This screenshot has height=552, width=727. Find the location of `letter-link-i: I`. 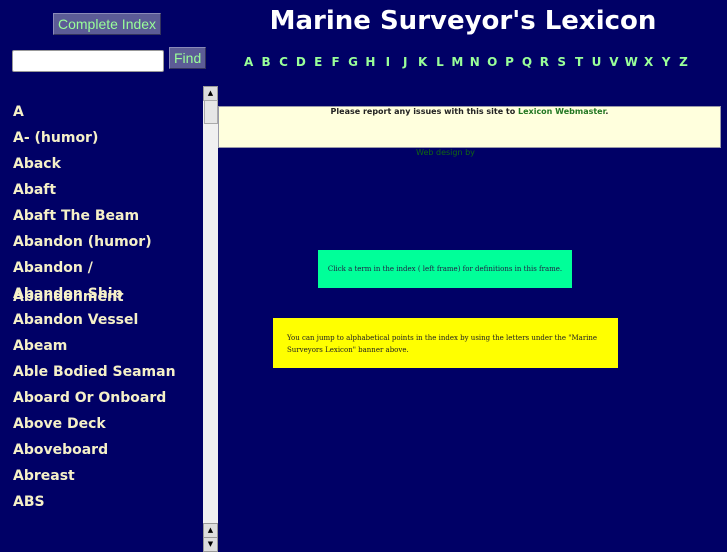

letter-link-i: I is located at coordinates (387, 62).